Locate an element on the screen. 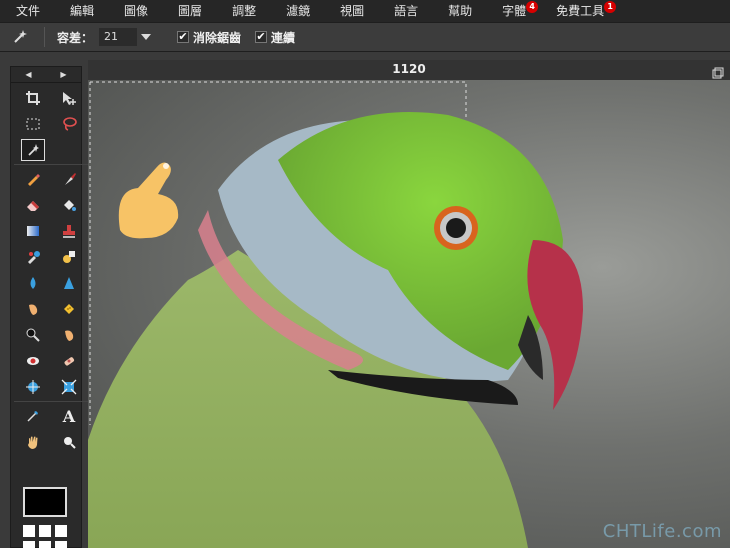  lasso-icon is located at coordinates (69, 124).